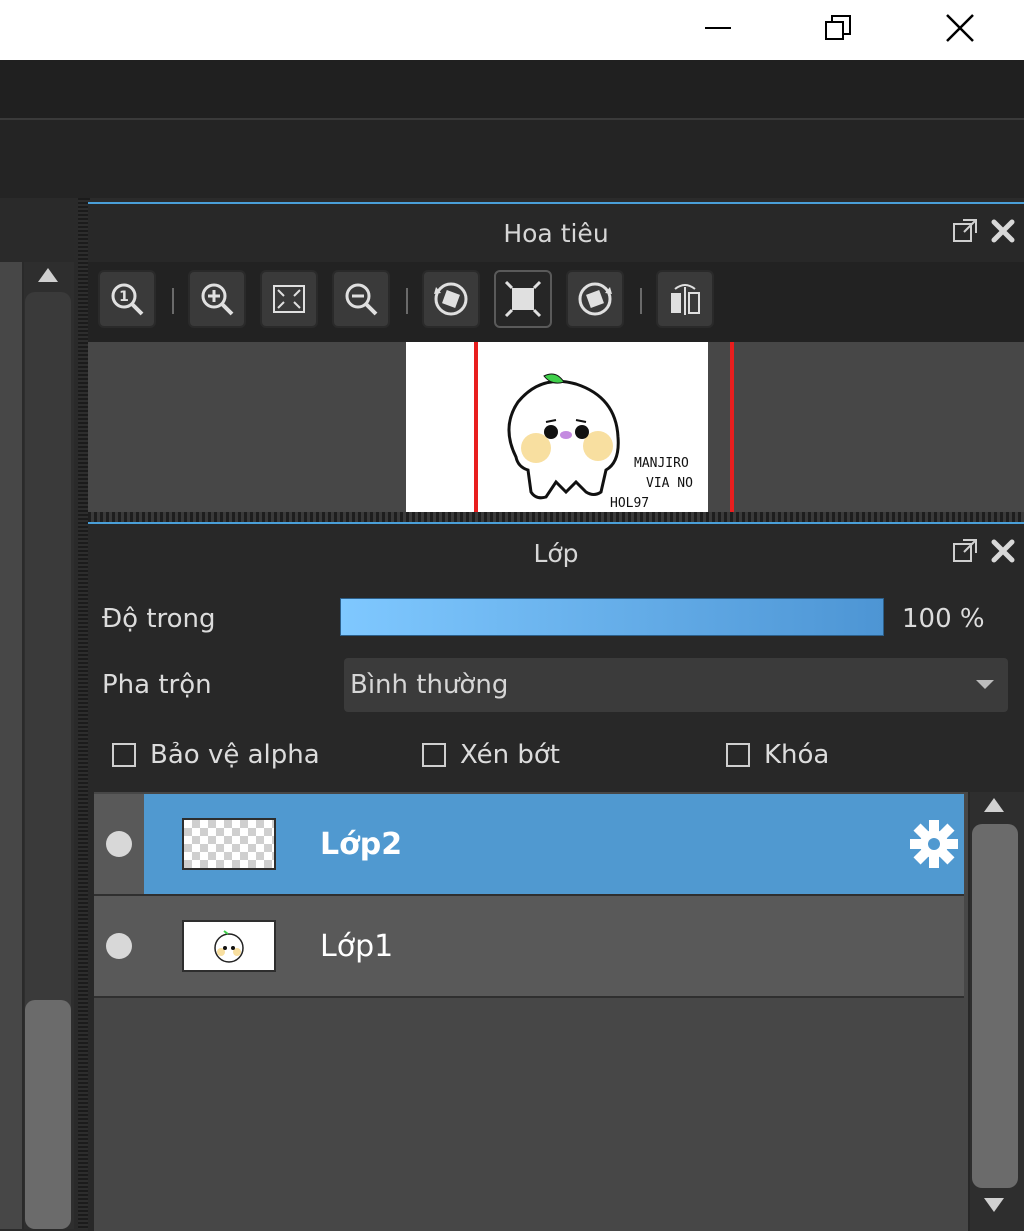  I want to click on view-frame-right, so click(732, 428).